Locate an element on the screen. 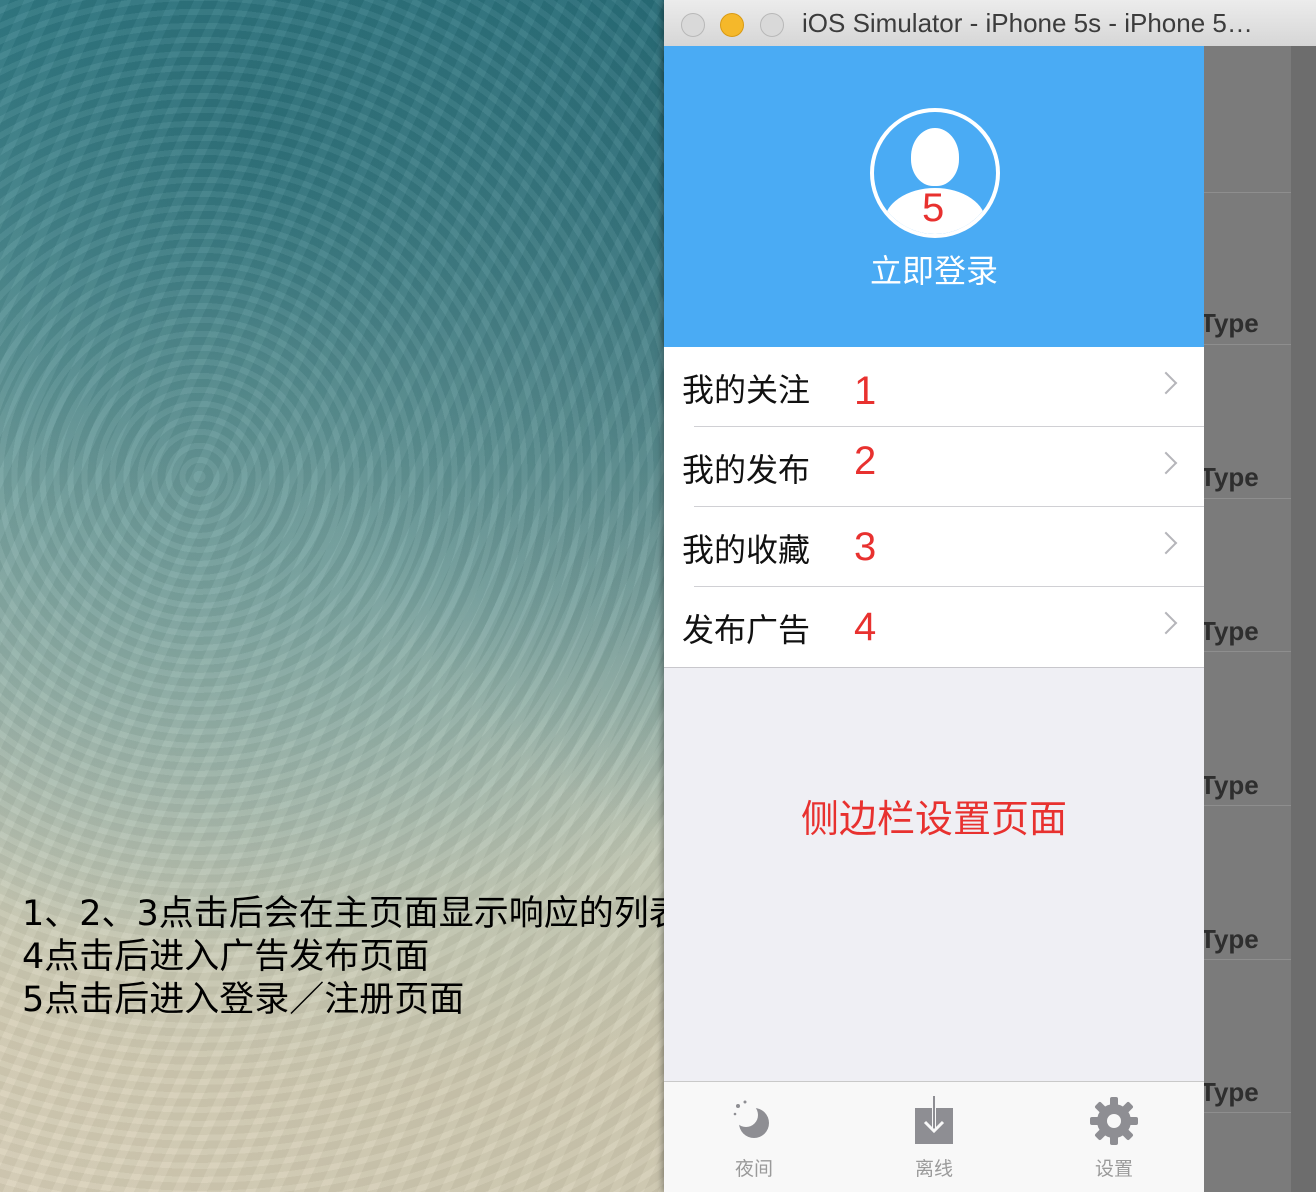  menu-item-label: 发布广告 is located at coordinates (746, 630).